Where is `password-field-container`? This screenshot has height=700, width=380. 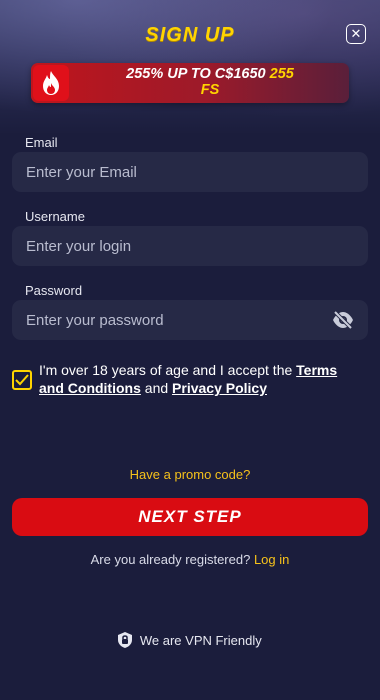 password-field-container is located at coordinates (190, 320).